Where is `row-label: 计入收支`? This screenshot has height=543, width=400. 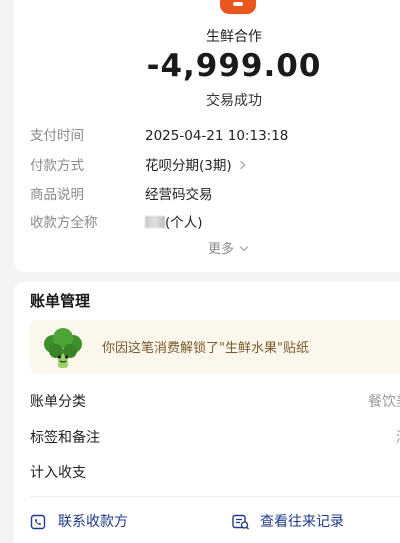
row-label: 计入收支 is located at coordinates (58, 473).